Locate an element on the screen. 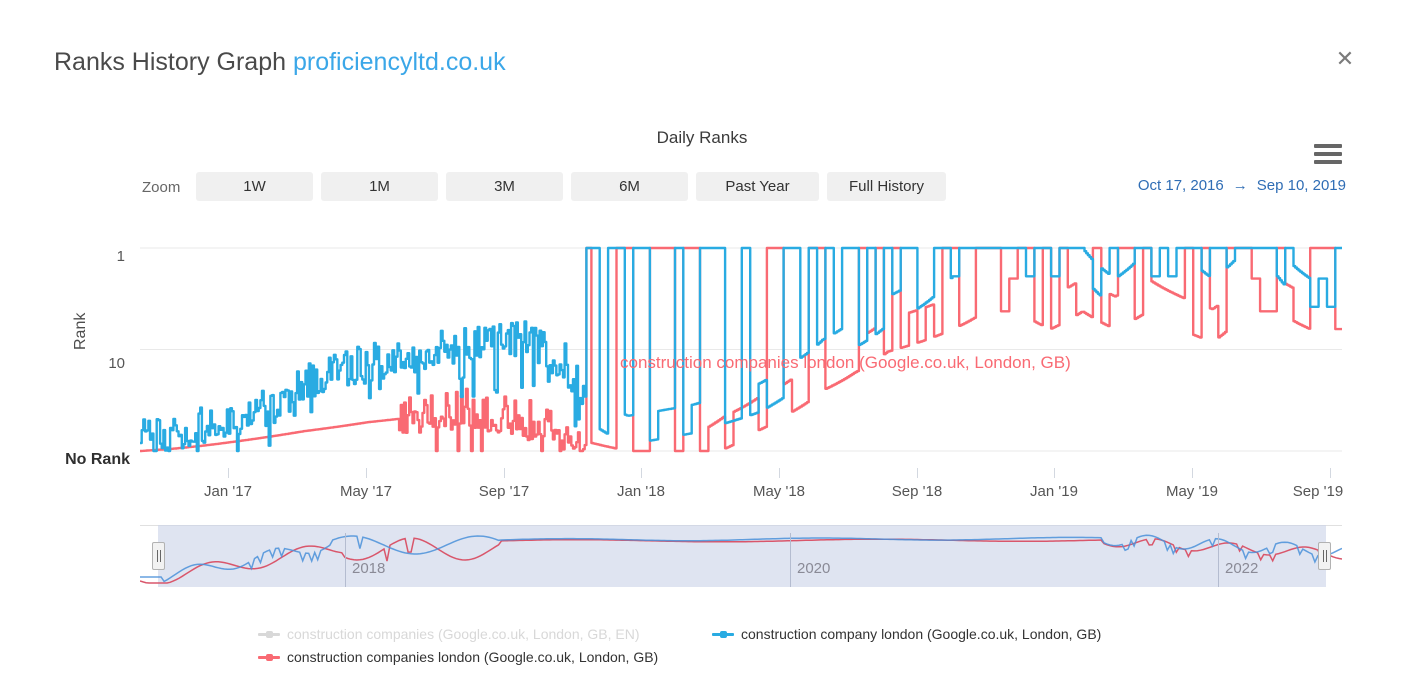 The image size is (1404, 674). page-title-text: Ranks History Graph is located at coordinates (173, 62).